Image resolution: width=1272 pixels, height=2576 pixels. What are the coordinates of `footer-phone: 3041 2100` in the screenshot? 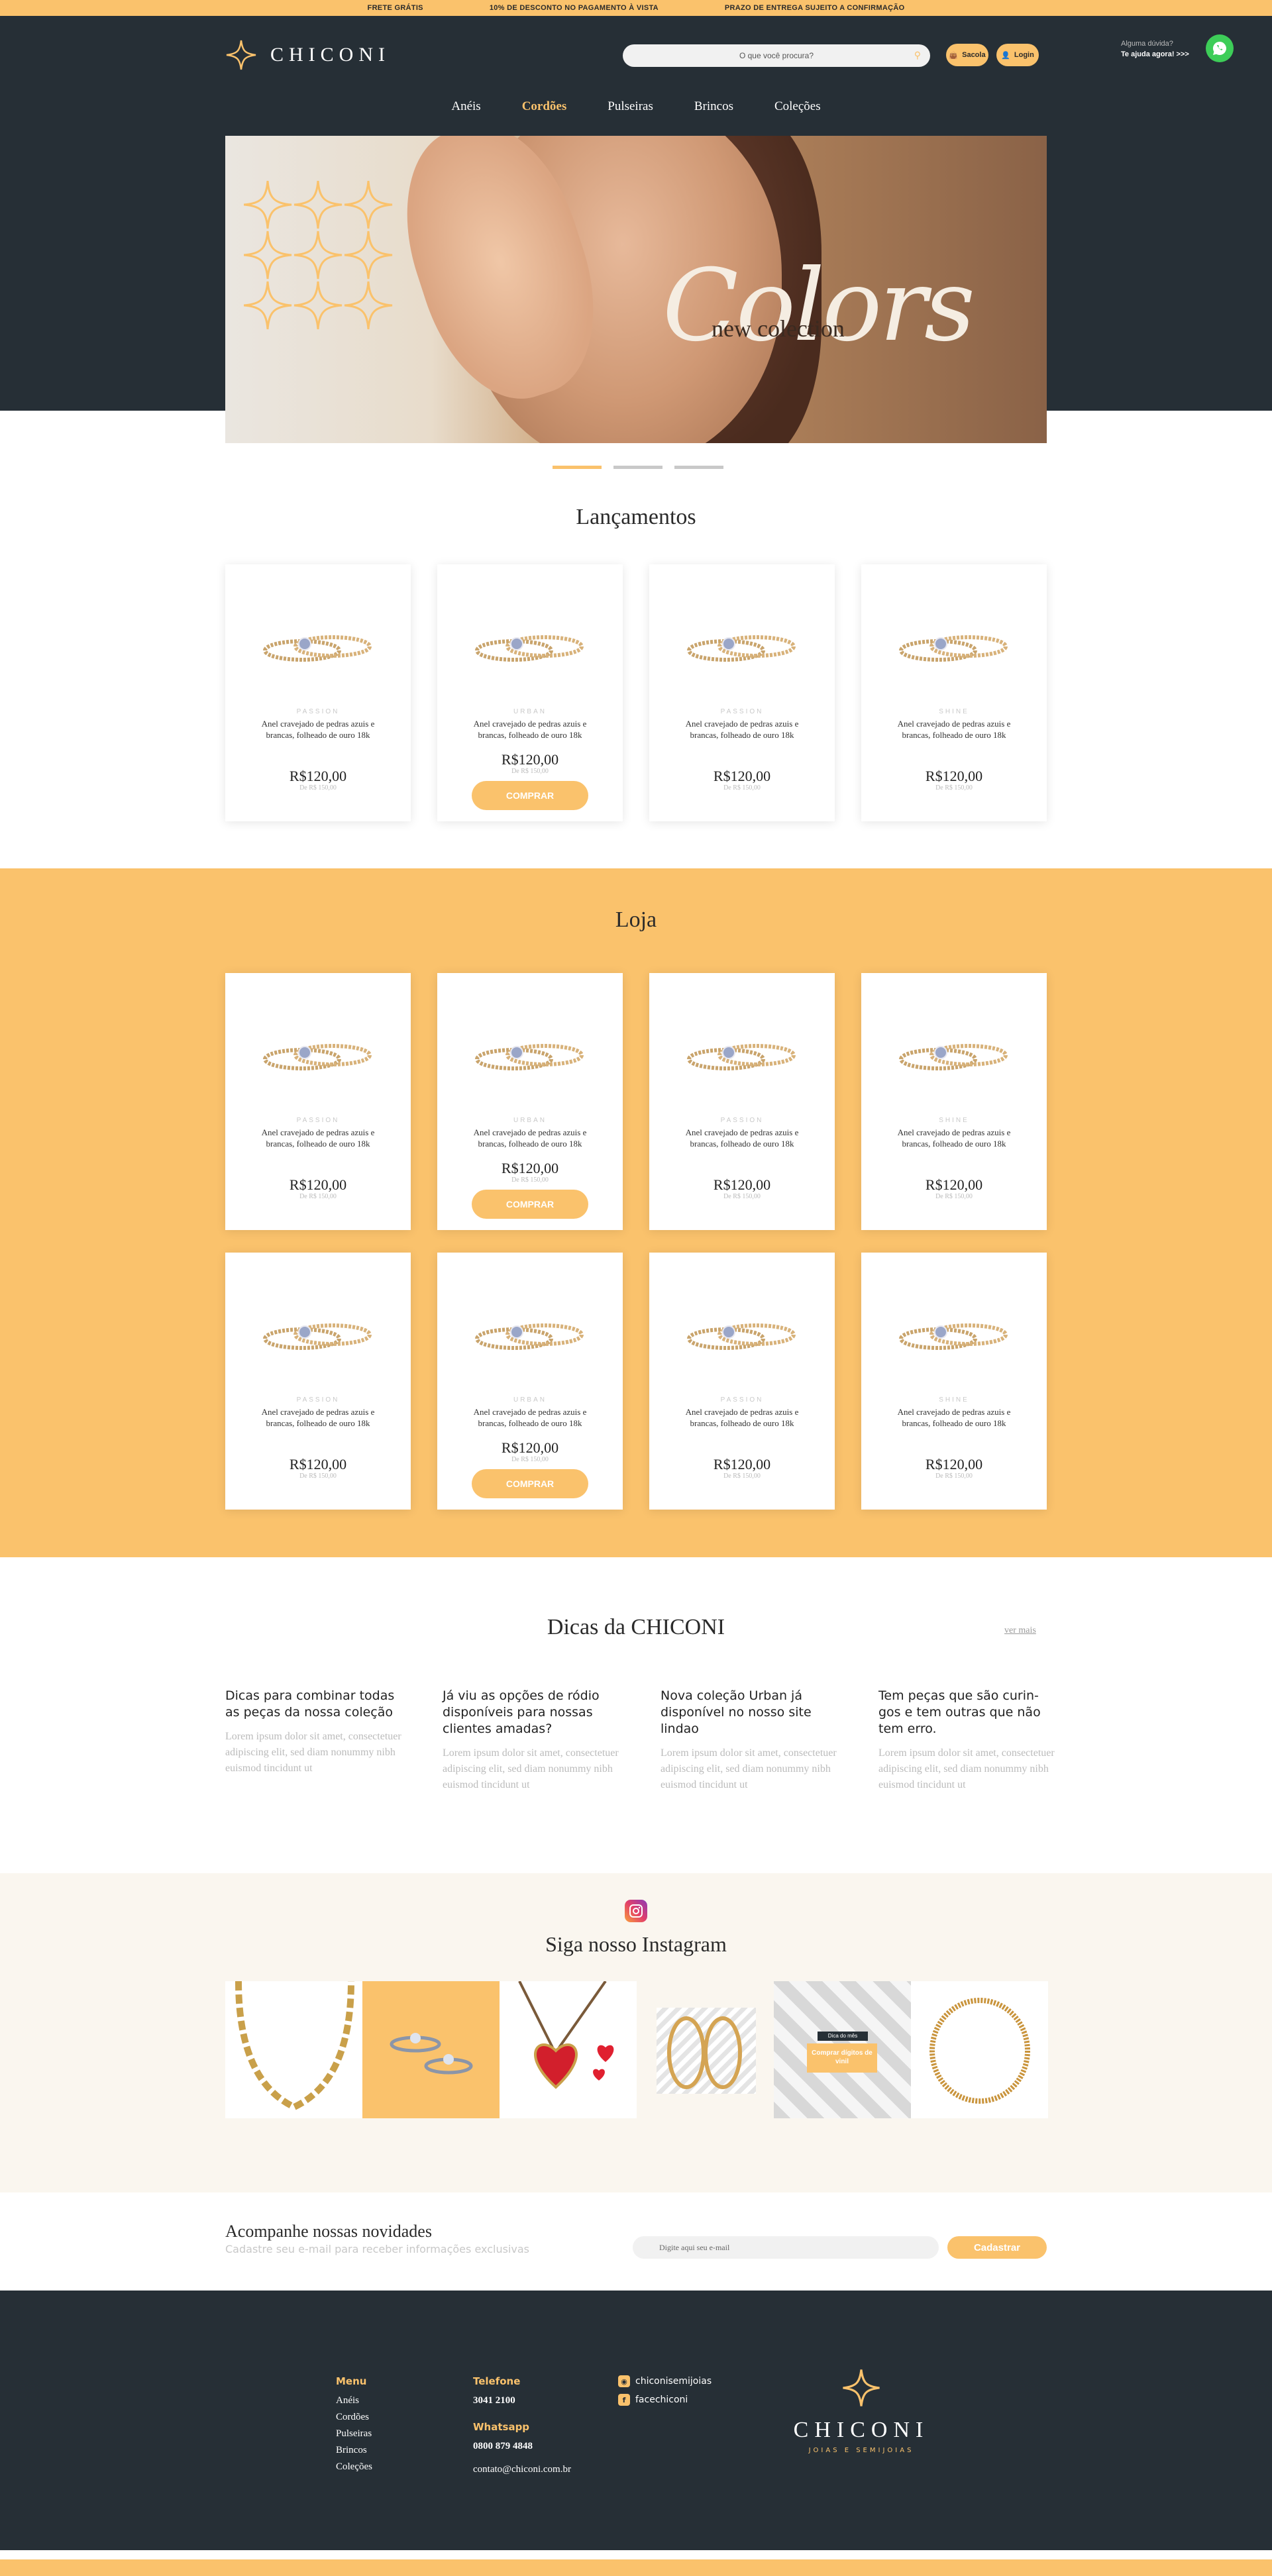 It's located at (522, 2401).